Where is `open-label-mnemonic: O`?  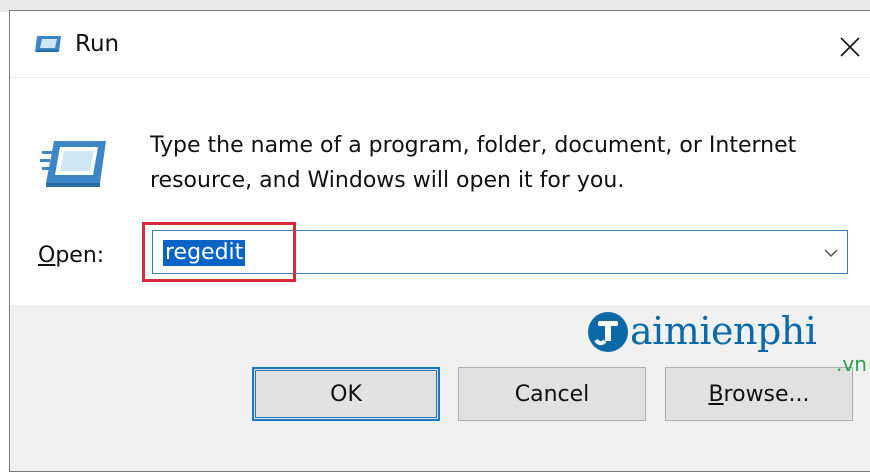 open-label-mnemonic: O is located at coordinates (47, 255).